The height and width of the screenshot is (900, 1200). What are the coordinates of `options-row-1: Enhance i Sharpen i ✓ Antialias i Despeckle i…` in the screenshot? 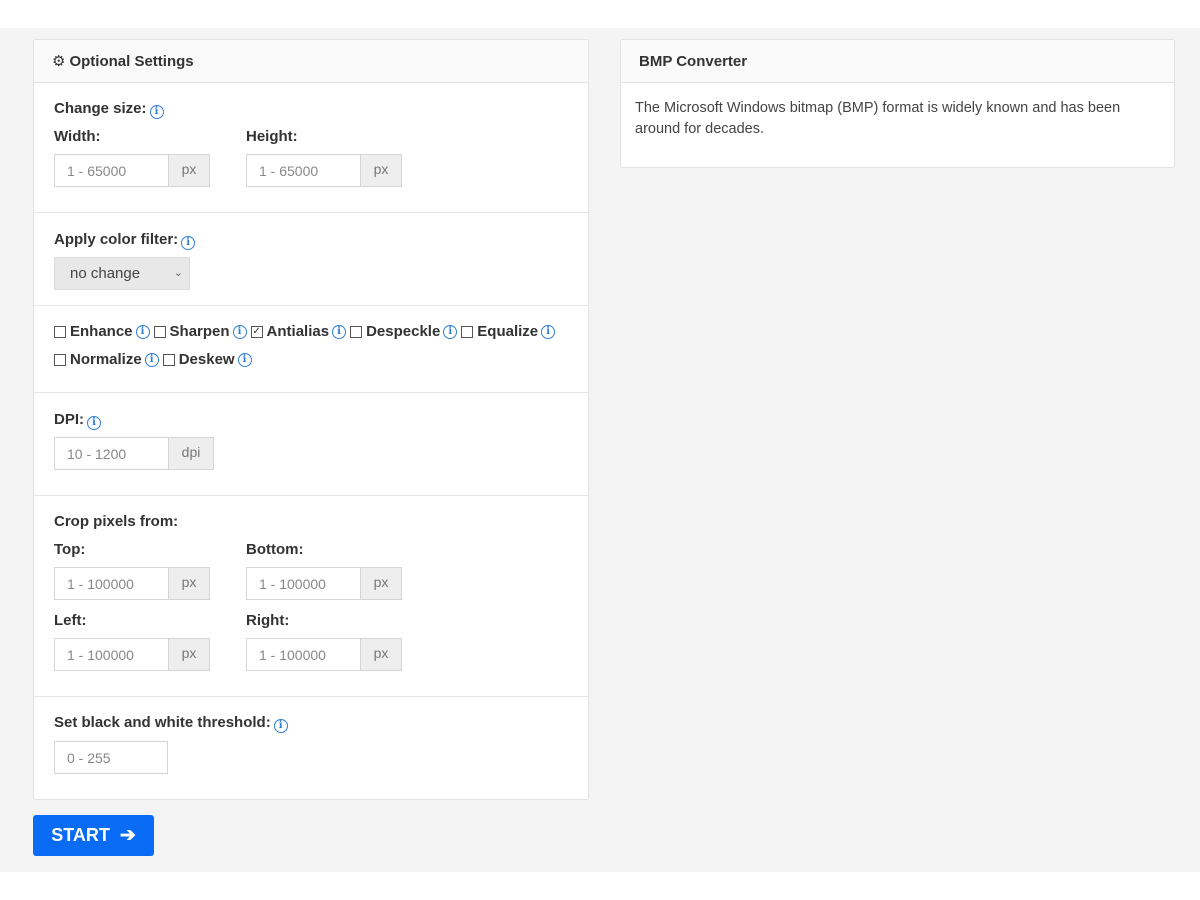 It's located at (306, 331).